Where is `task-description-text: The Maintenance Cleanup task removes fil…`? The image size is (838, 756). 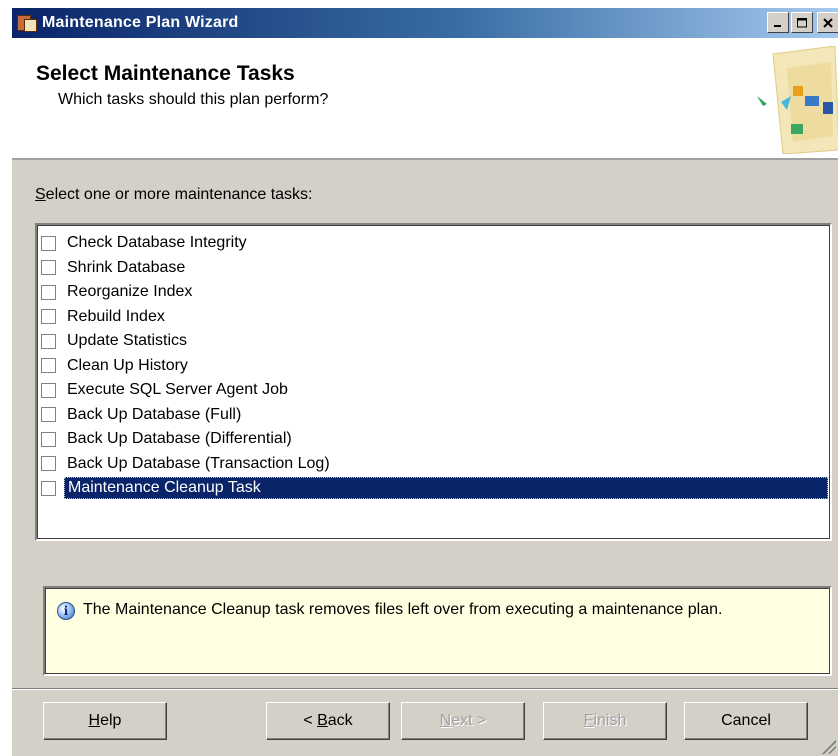
task-description-text: The Maintenance Cleanup task removes fil… is located at coordinates (403, 609).